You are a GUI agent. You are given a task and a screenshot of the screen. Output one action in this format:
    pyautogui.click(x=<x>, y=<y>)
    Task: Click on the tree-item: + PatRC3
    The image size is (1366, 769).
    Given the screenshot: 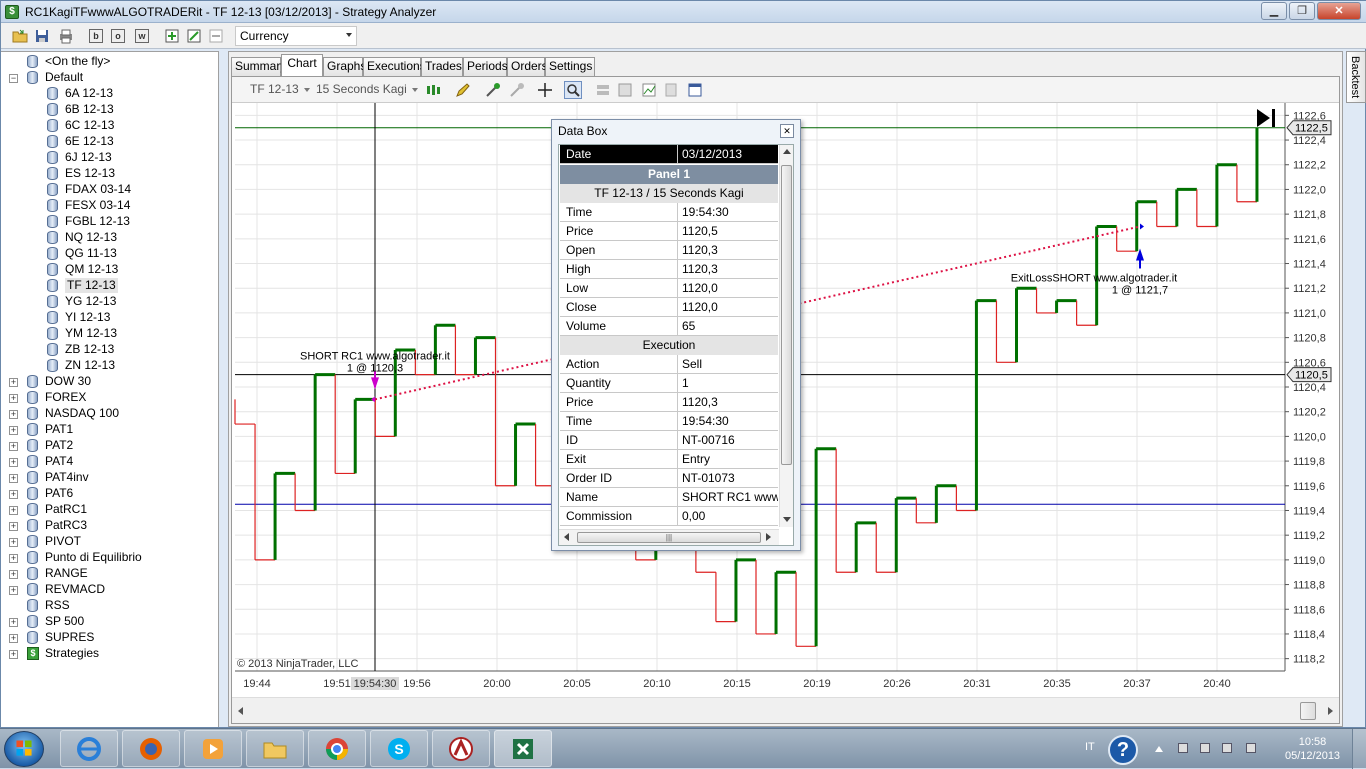 What is the action you would take?
    pyautogui.click(x=109, y=526)
    